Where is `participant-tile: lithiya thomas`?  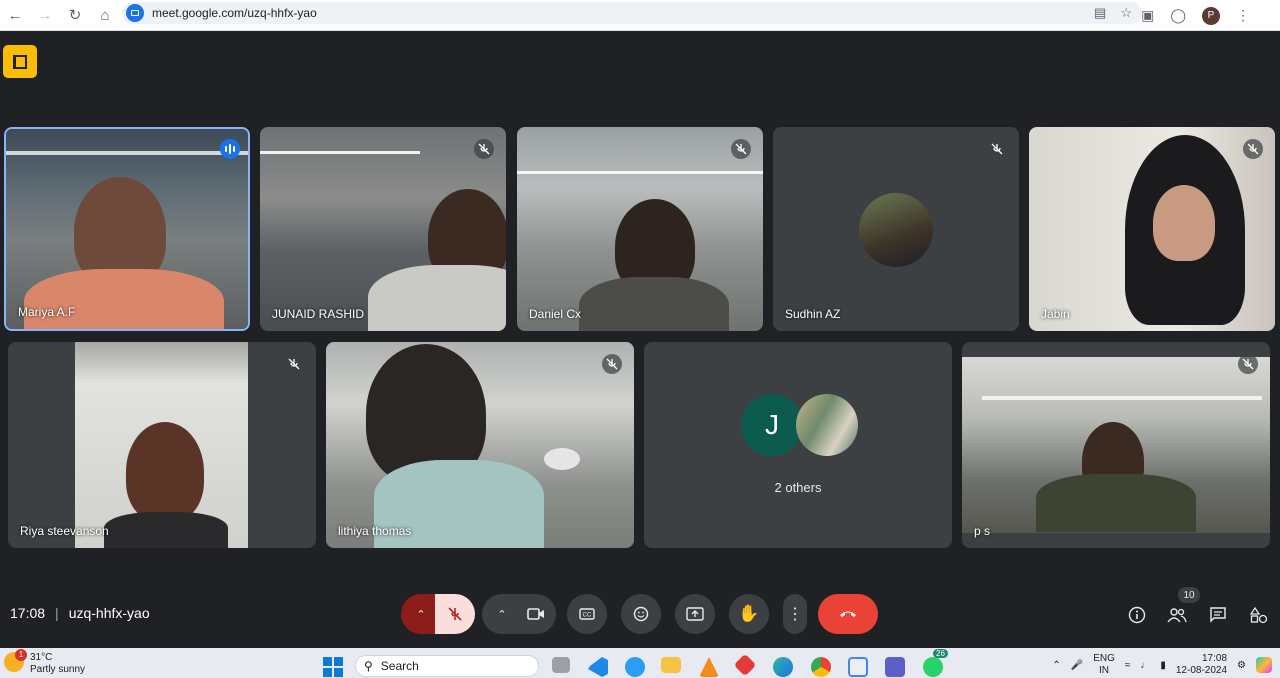
participant-tile: lithiya thomas is located at coordinates (480, 445).